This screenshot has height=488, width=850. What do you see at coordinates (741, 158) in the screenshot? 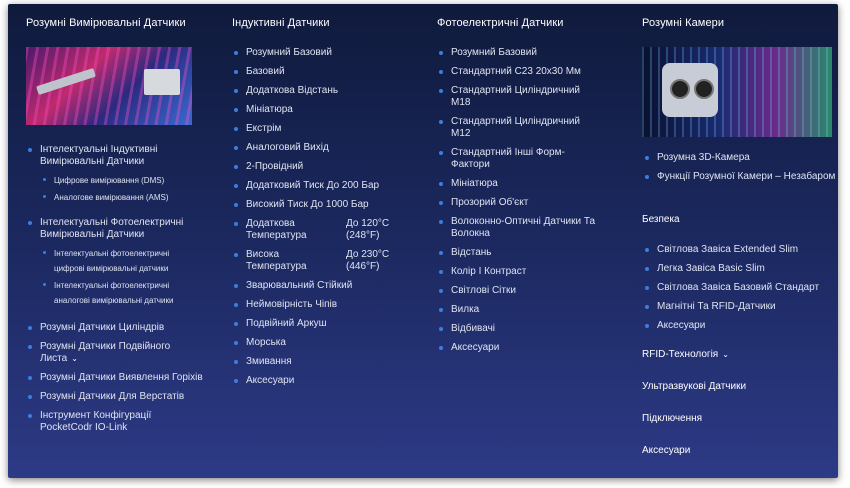
I see `menu-item-3d-camera: Розумна 3D-Камера` at bounding box center [741, 158].